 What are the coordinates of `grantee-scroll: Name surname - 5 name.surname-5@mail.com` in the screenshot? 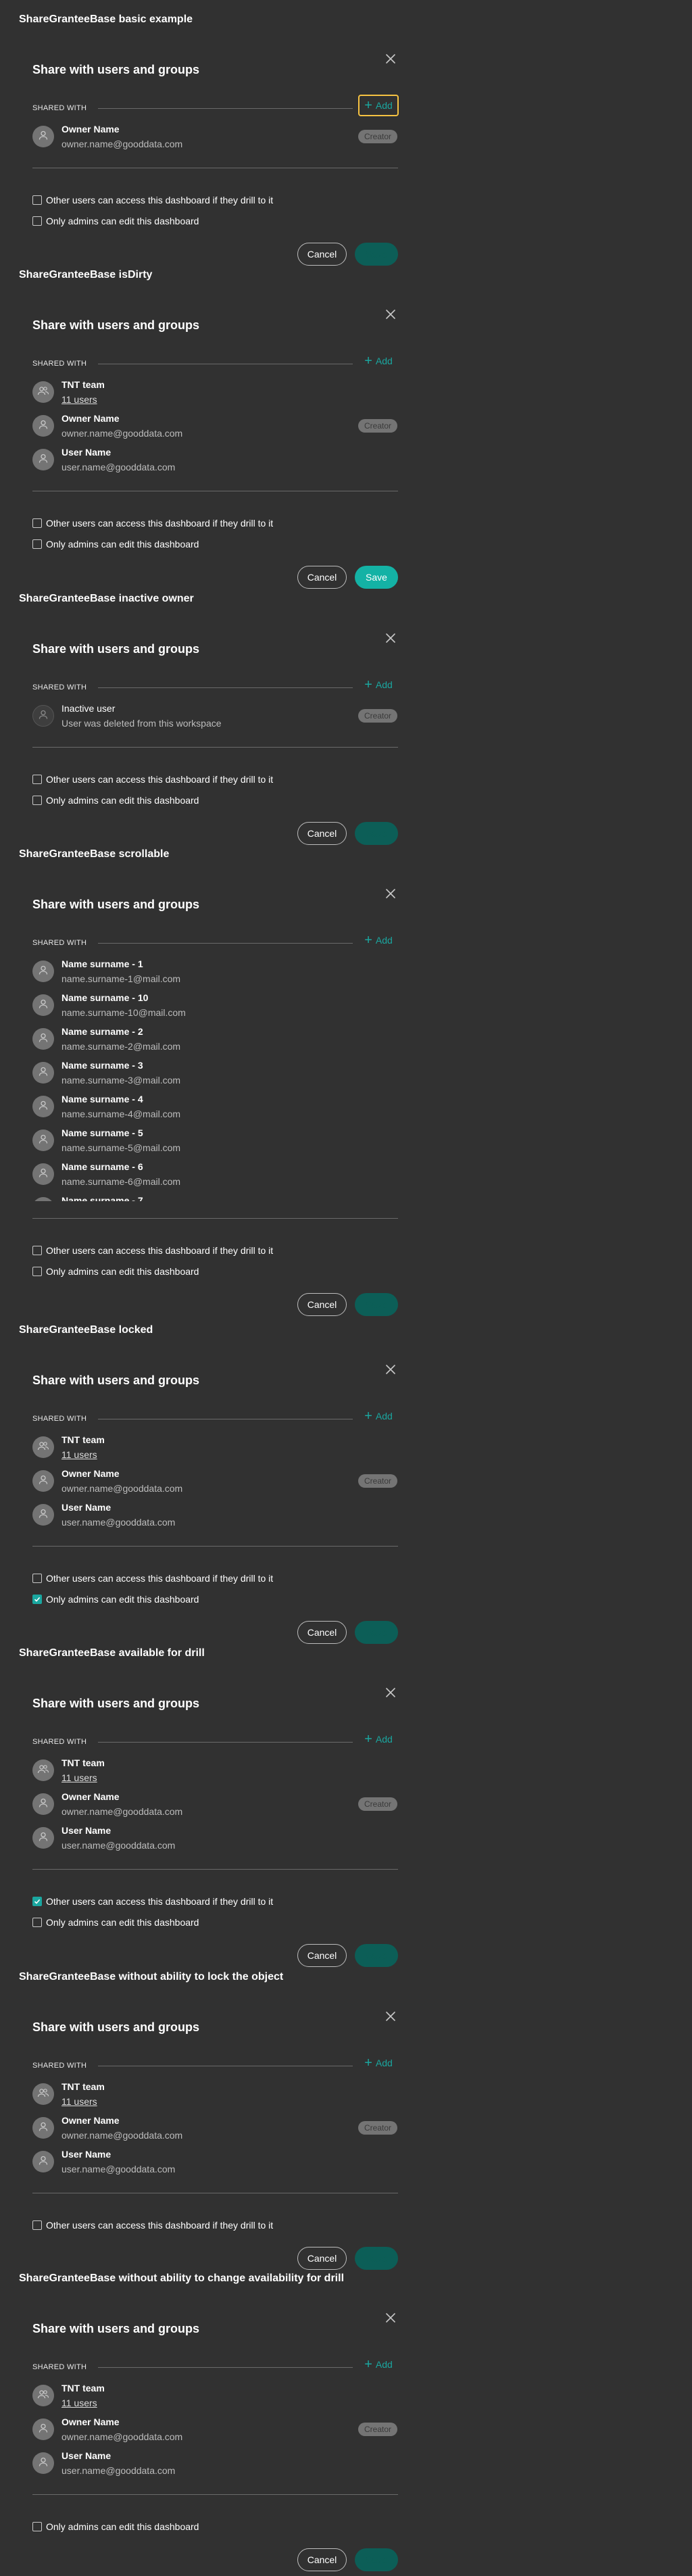 It's located at (214, 1140).